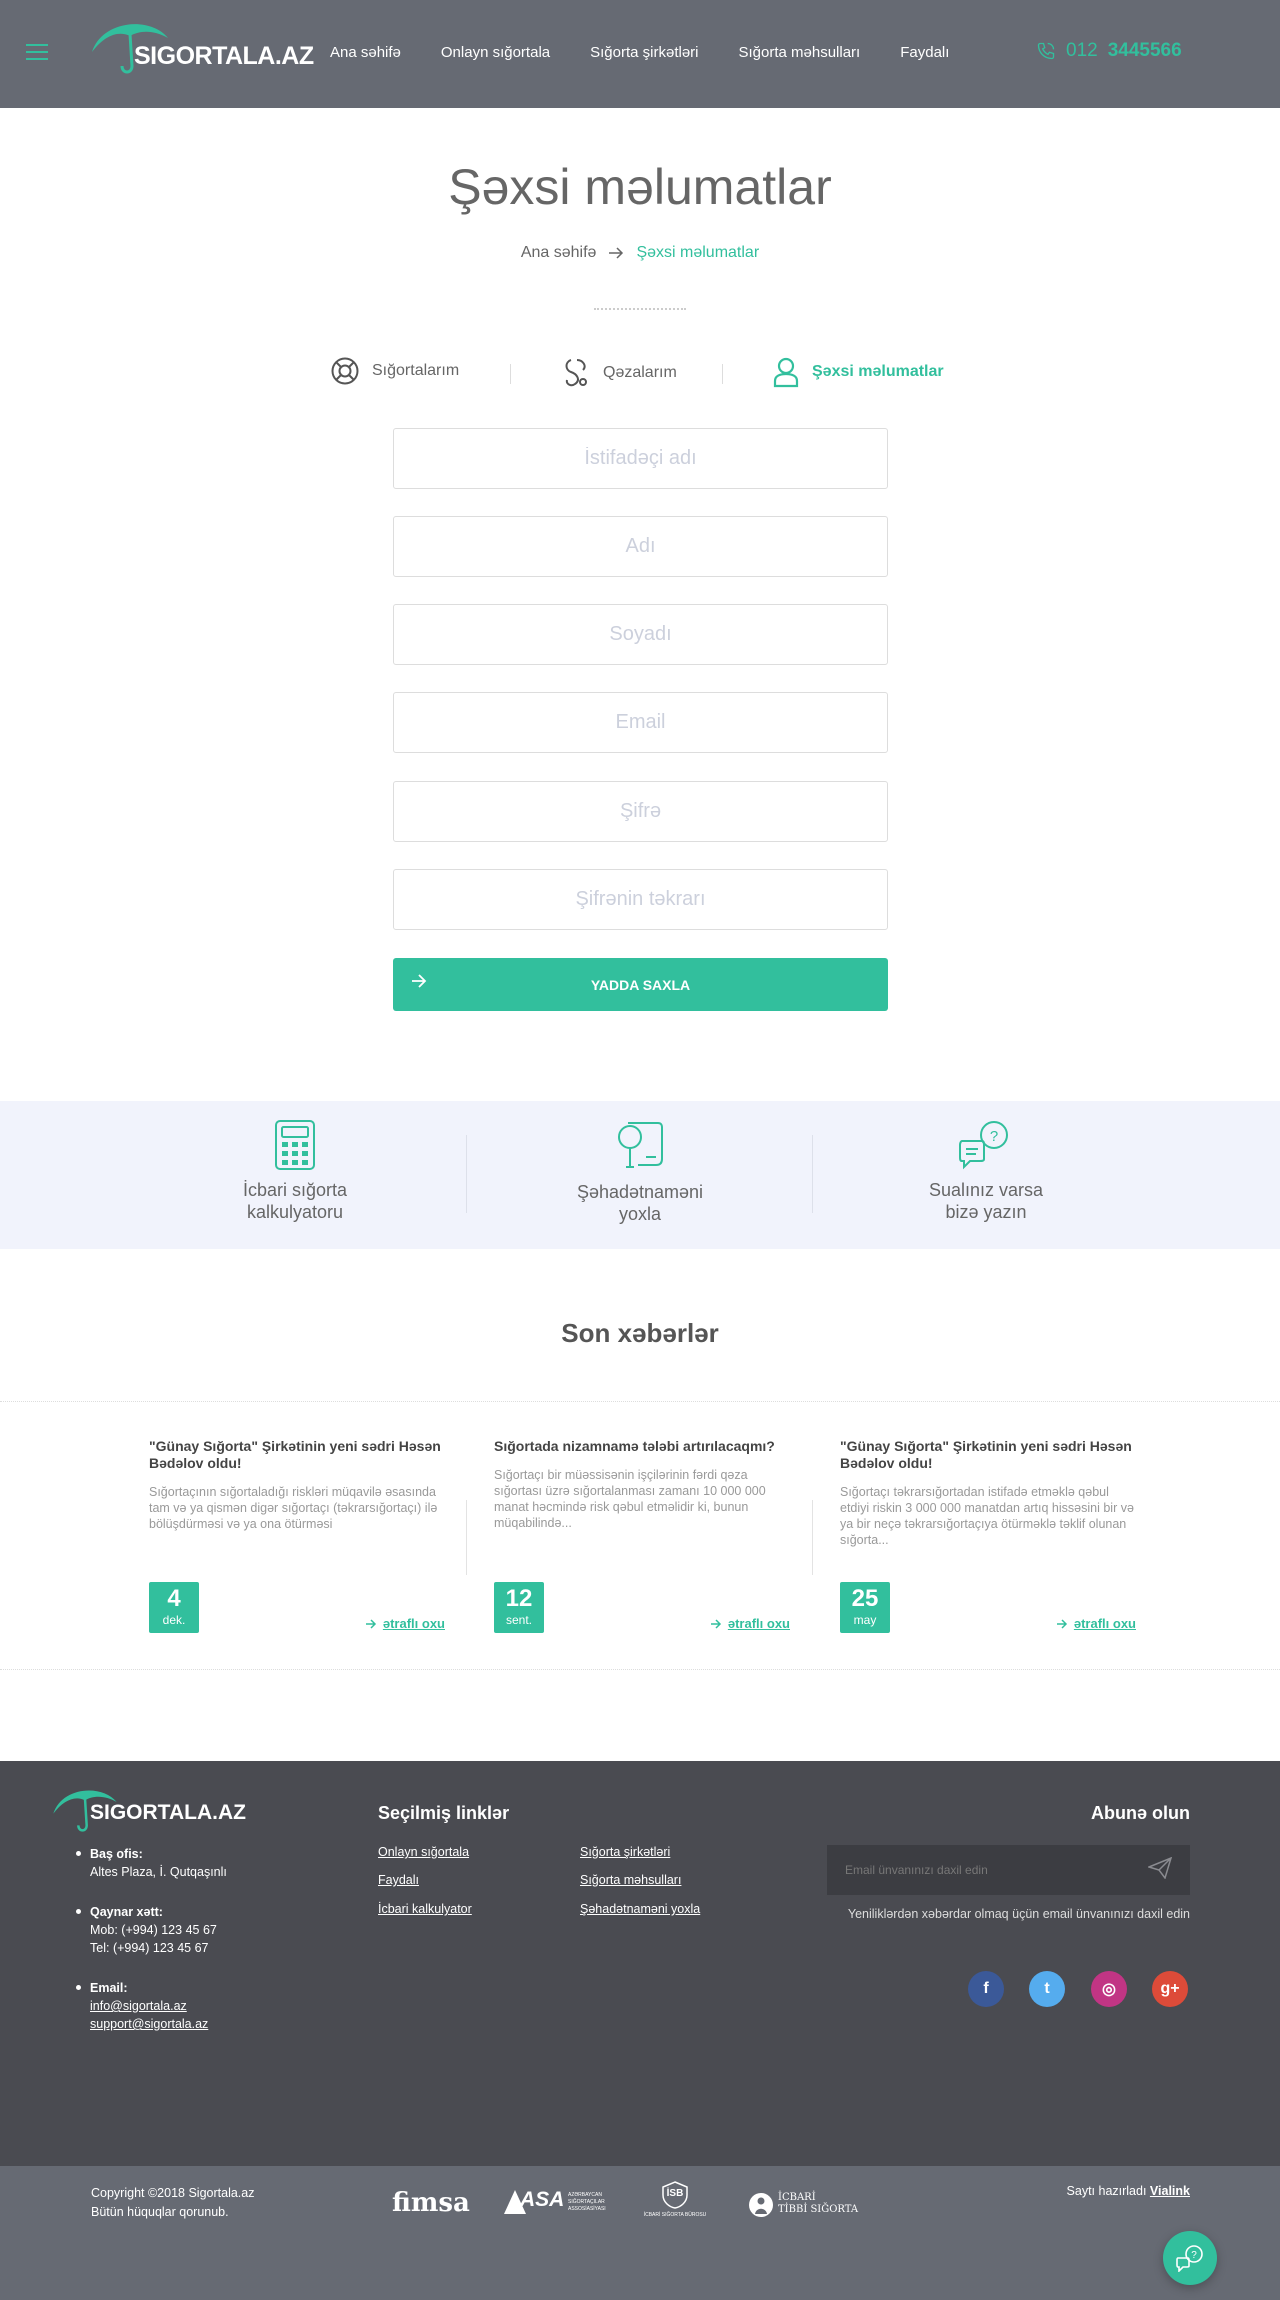  What do you see at coordinates (800, 52) in the screenshot?
I see `nav-products: Sığorta məhsulları` at bounding box center [800, 52].